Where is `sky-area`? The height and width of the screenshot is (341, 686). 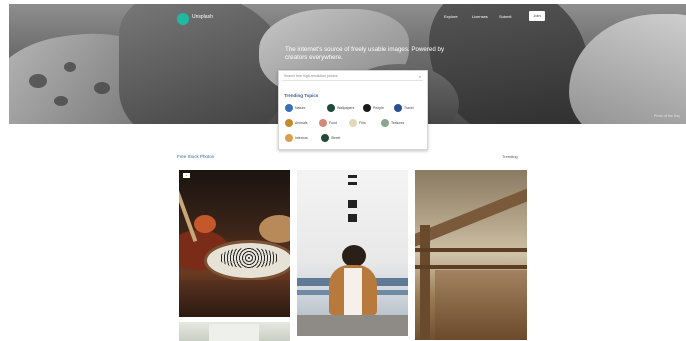
sky-area is located at coordinates (234, 332).